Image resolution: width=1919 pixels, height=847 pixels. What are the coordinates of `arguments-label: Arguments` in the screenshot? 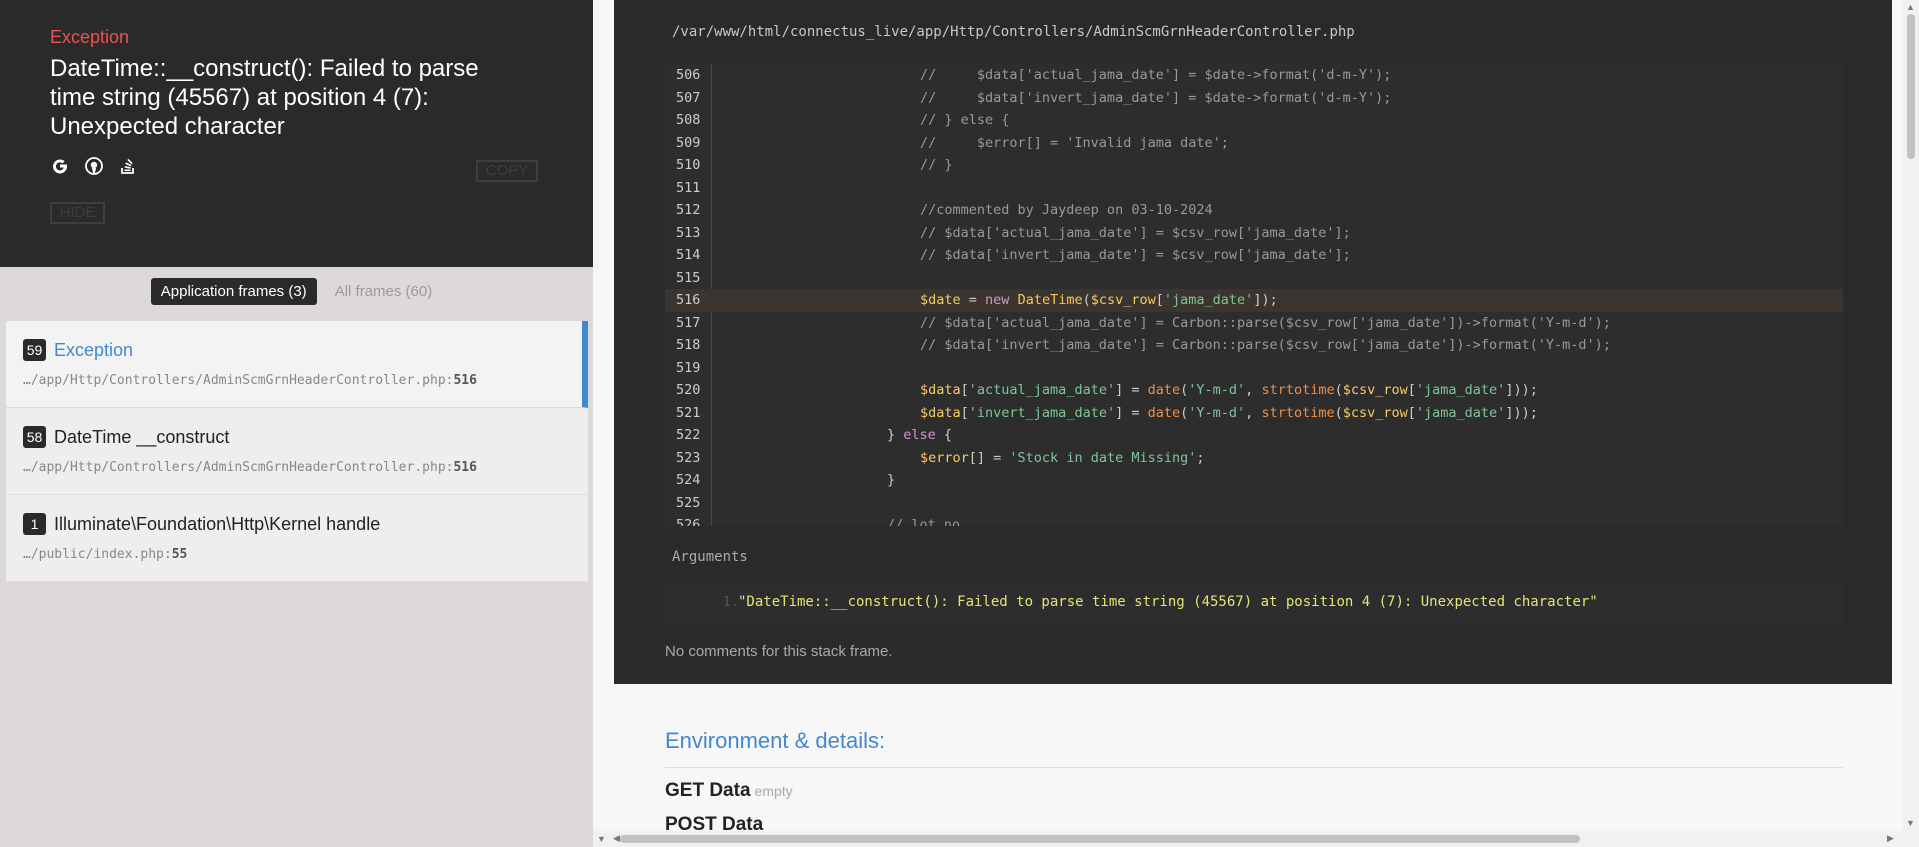 It's located at (710, 557).